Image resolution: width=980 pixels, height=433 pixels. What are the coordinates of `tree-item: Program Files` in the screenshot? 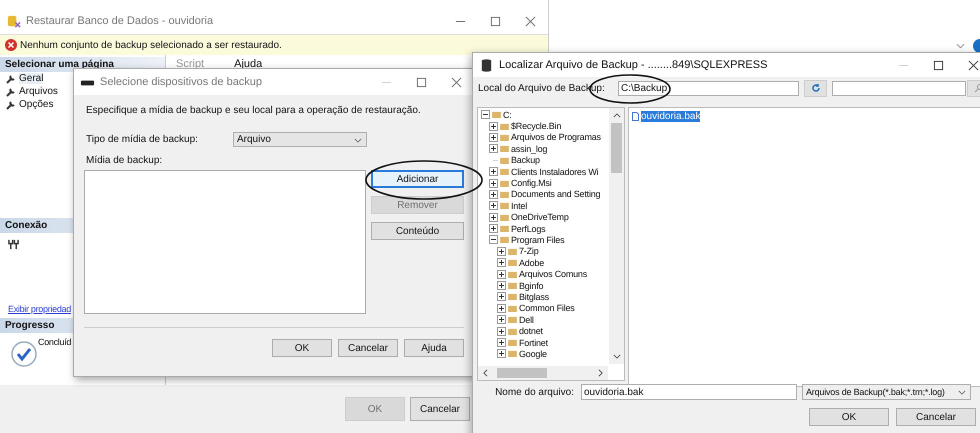 It's located at (537, 239).